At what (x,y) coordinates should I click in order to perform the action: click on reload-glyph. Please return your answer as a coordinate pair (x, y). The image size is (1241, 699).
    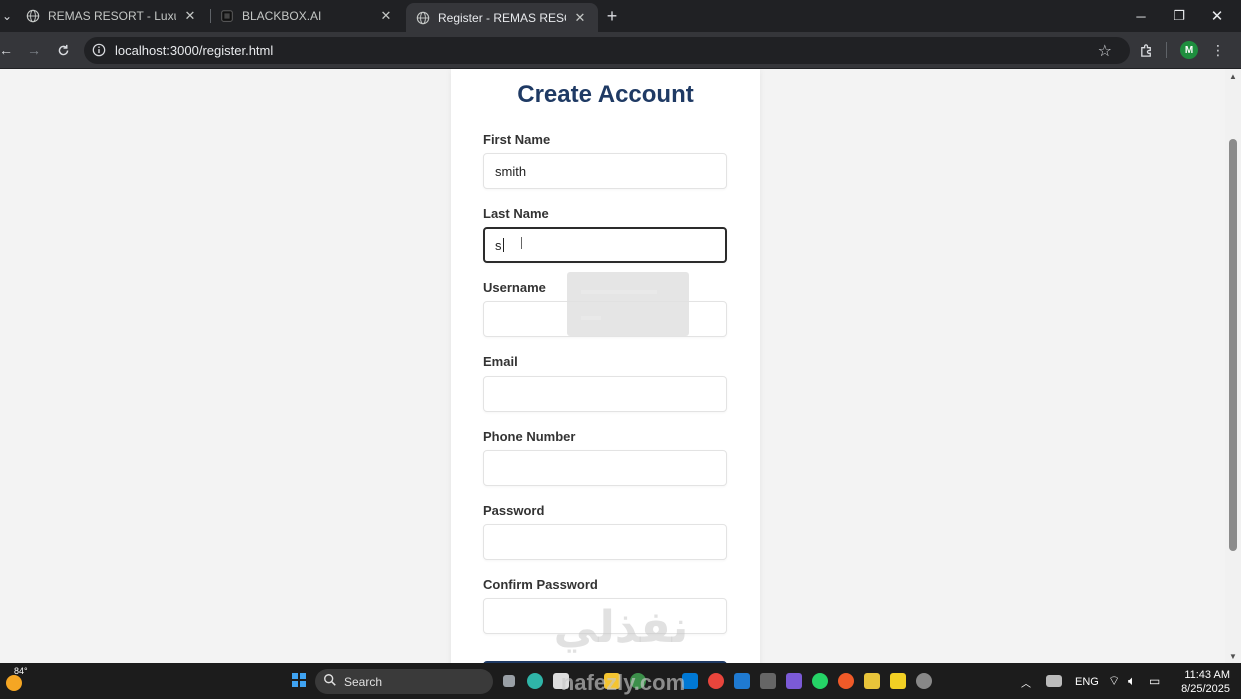
    Looking at the image, I should click on (63, 49).